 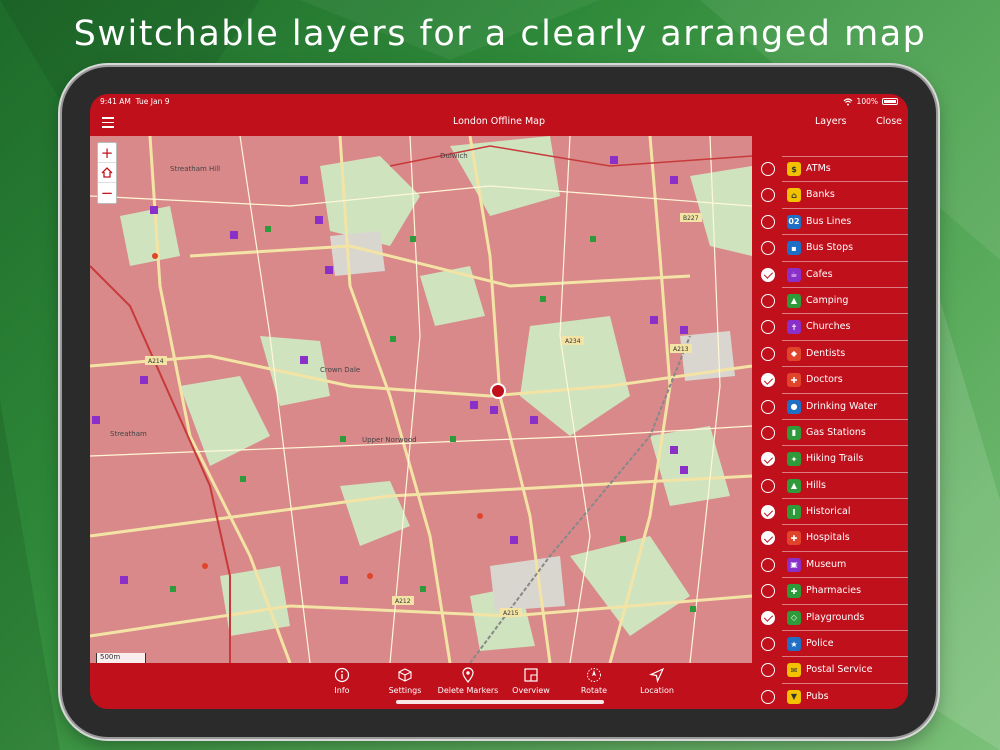 What do you see at coordinates (594, 690) in the screenshot?
I see `toolbar-label-rotate: Rotate` at bounding box center [594, 690].